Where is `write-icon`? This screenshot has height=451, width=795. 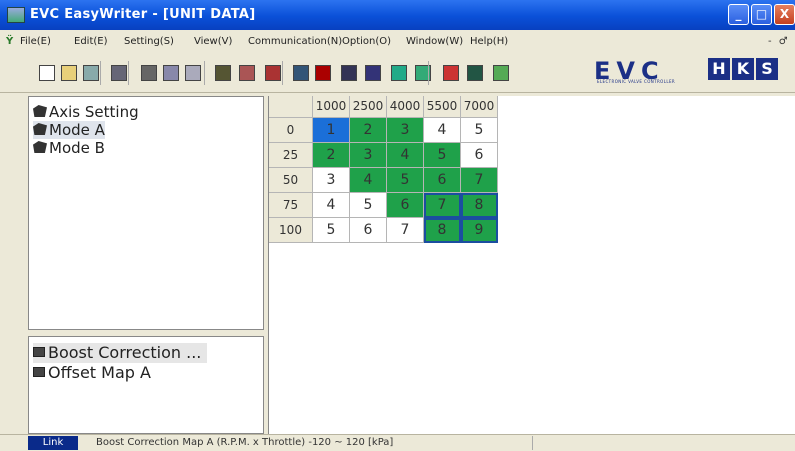
write-icon is located at coordinates (373, 73).